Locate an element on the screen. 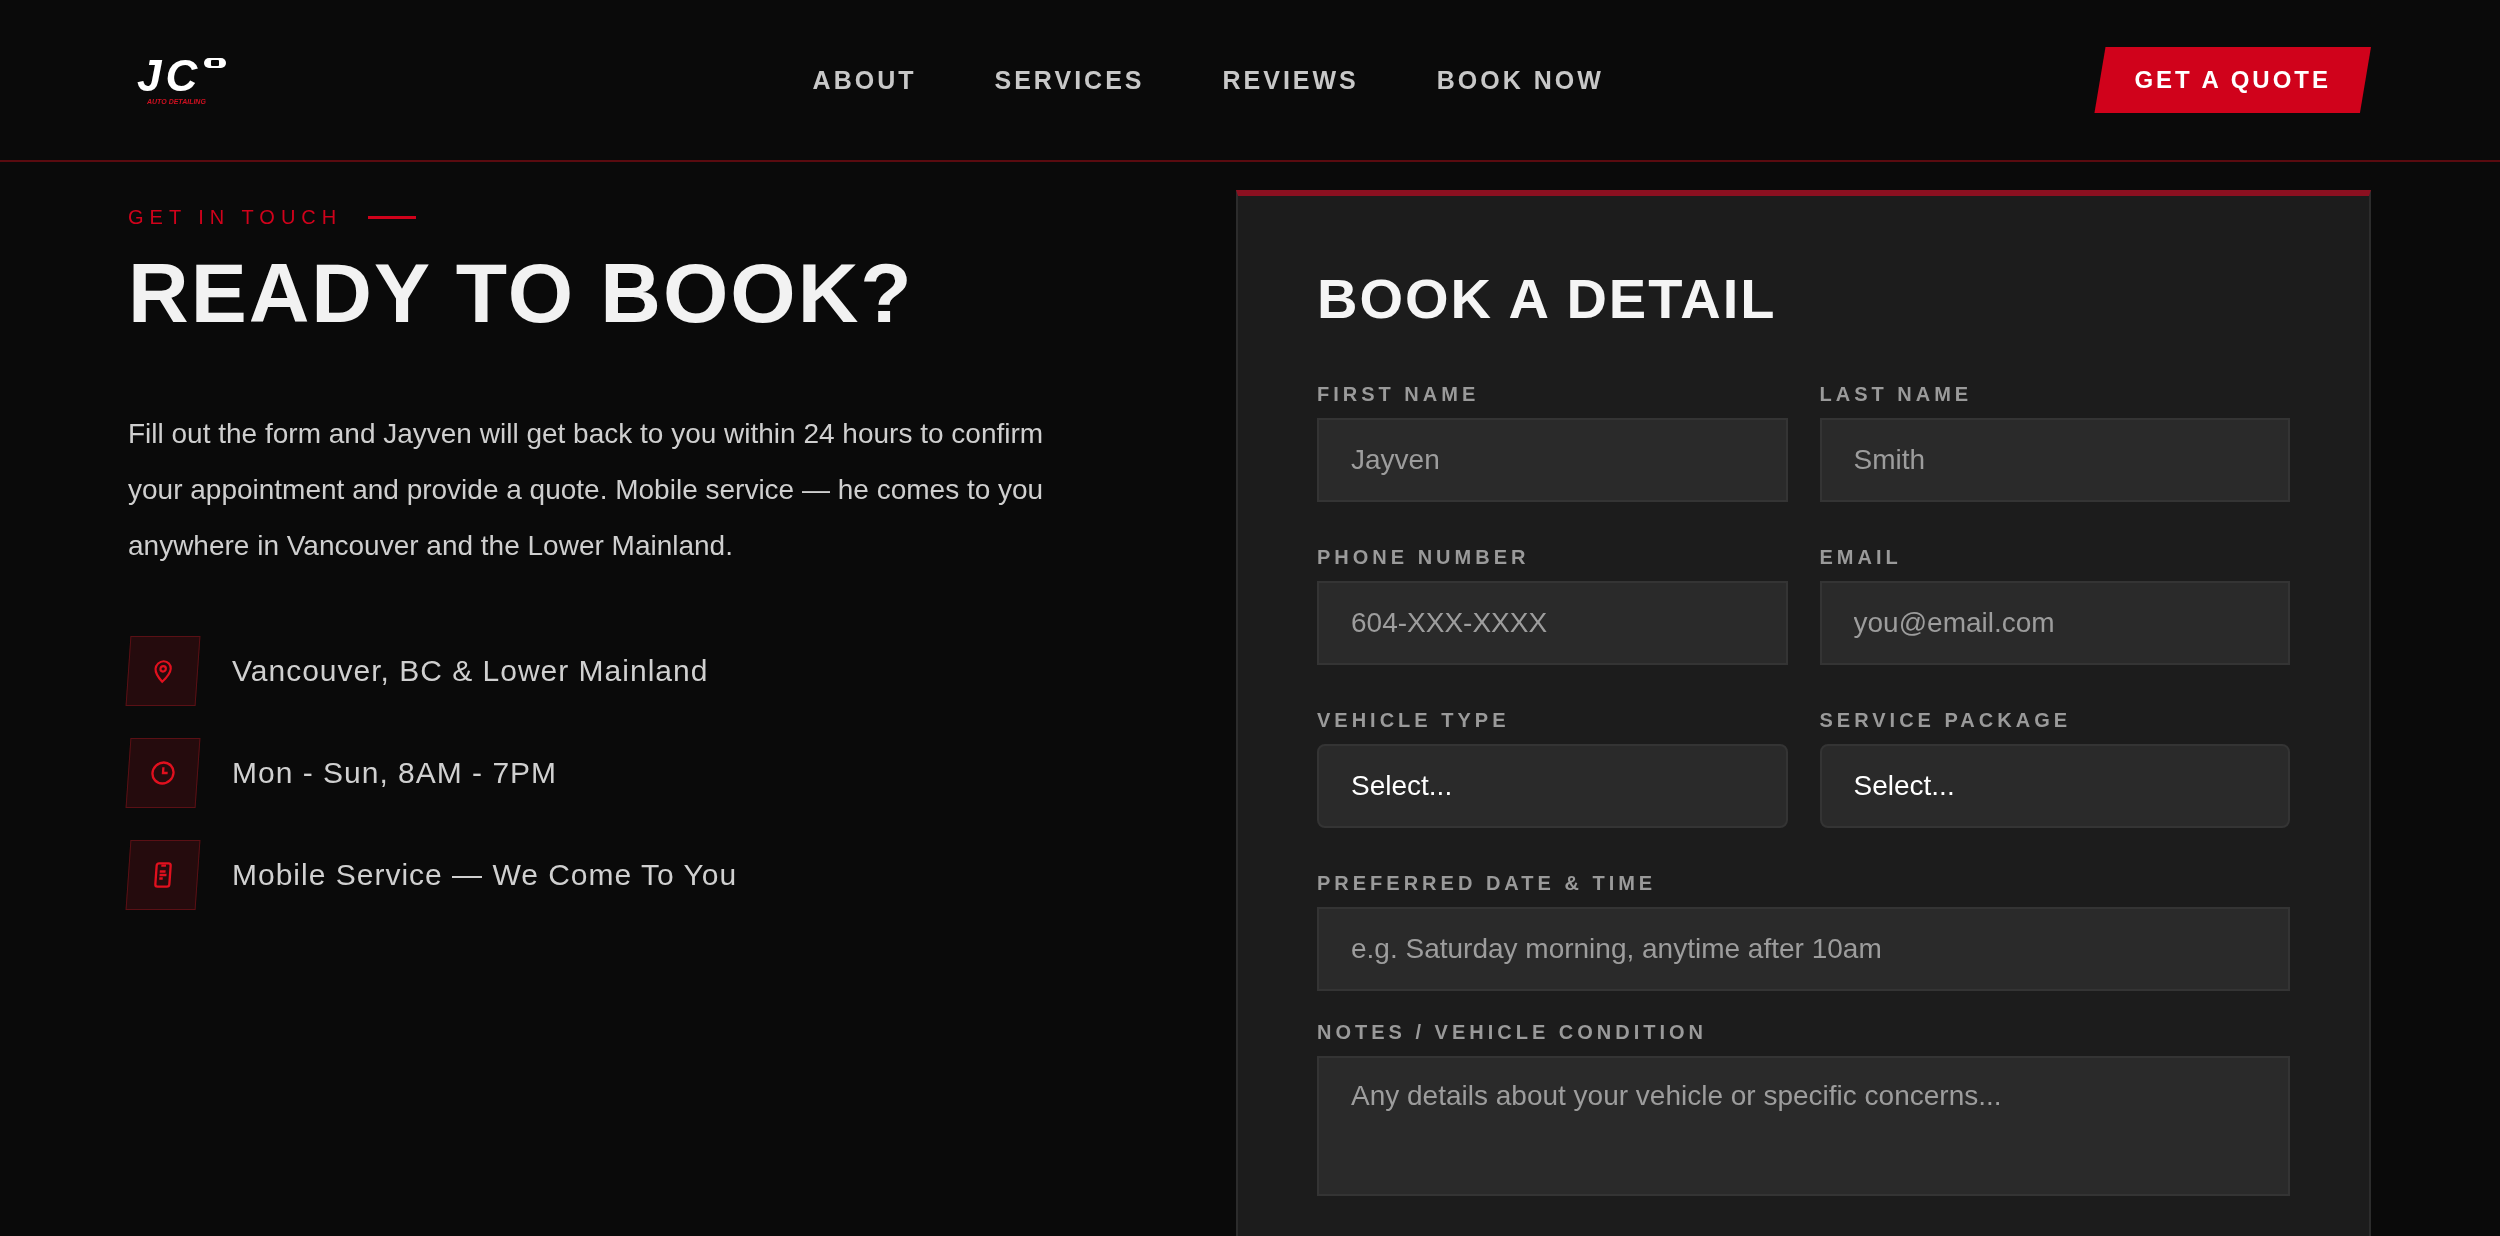  input-field: you@email.com is located at coordinates (2054, 623).